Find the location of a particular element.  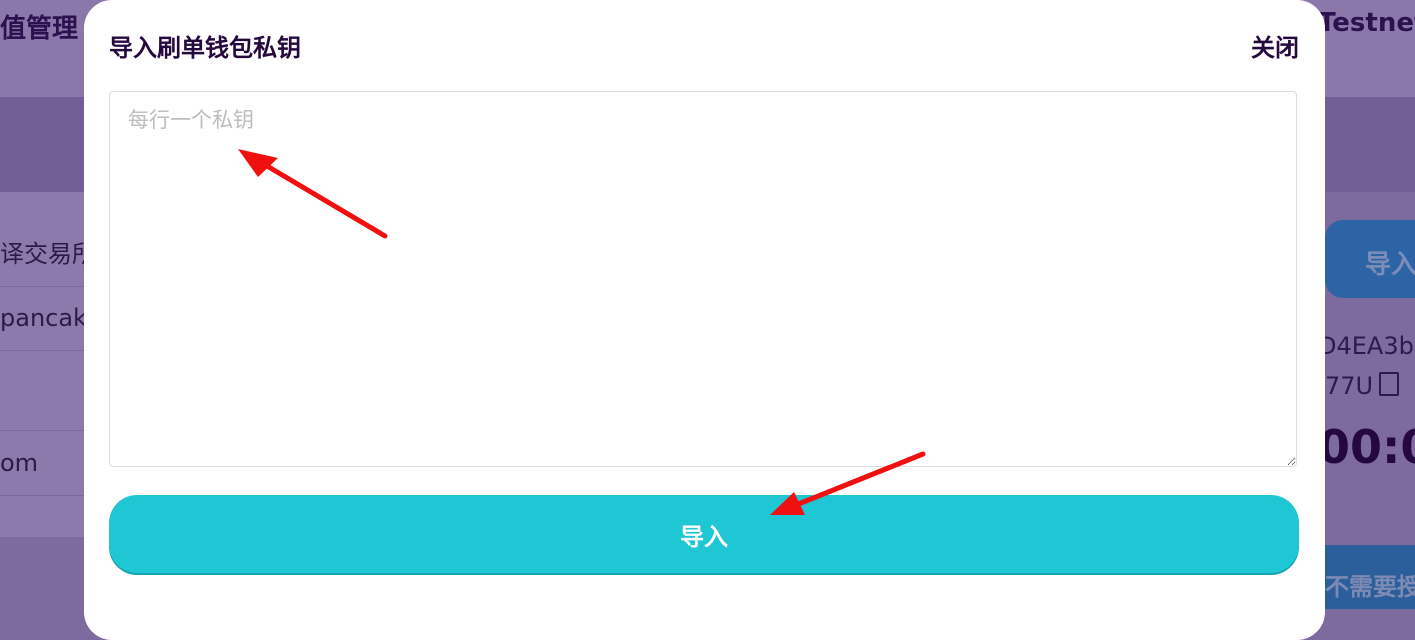

background-import-label: 导入 is located at coordinates (1390, 265).